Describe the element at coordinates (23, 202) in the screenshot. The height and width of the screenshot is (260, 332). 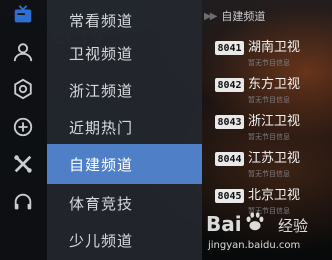
I see `headset-icon` at that location.